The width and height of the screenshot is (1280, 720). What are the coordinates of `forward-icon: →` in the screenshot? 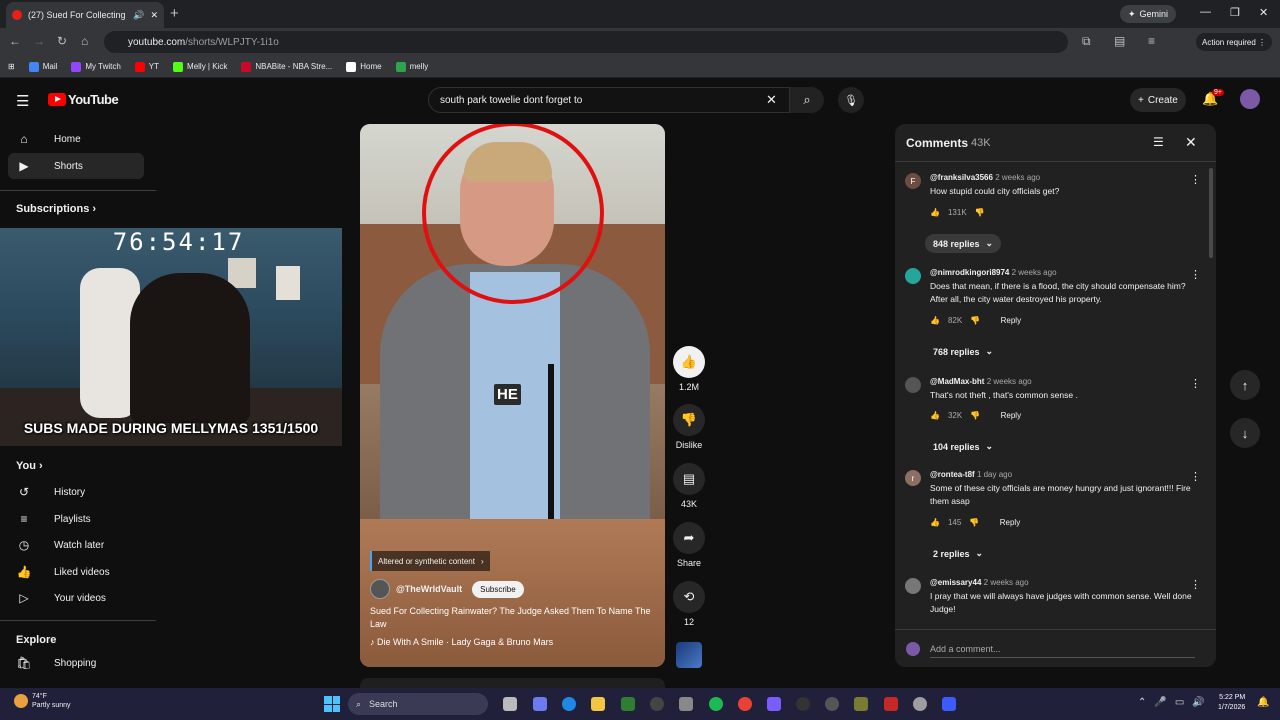 It's located at (39, 41).